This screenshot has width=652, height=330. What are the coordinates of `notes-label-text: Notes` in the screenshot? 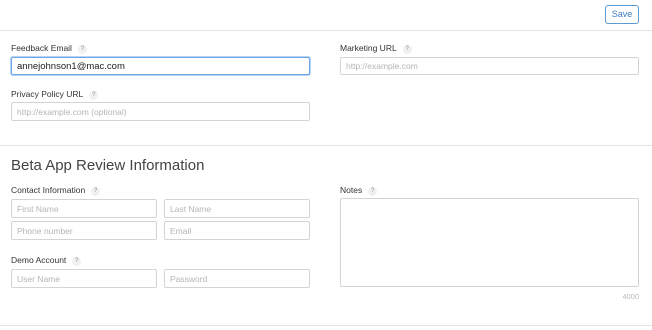 It's located at (351, 190).